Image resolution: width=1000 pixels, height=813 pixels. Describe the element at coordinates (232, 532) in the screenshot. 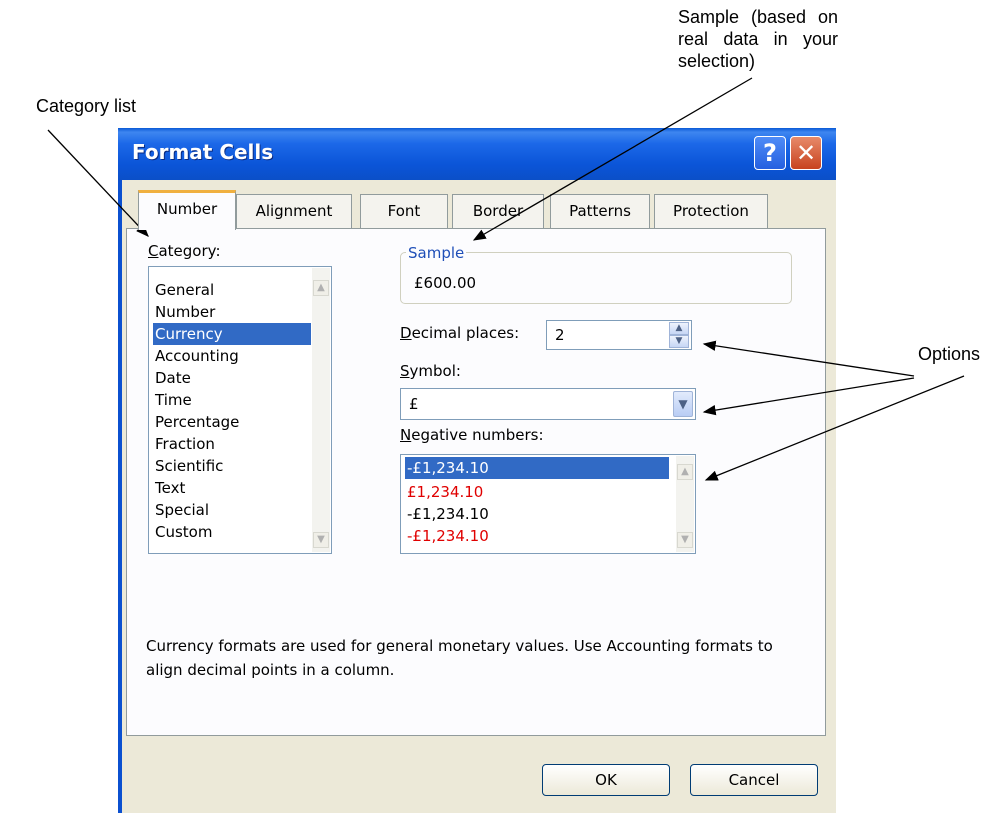

I see `category-item-custom: Custom` at that location.